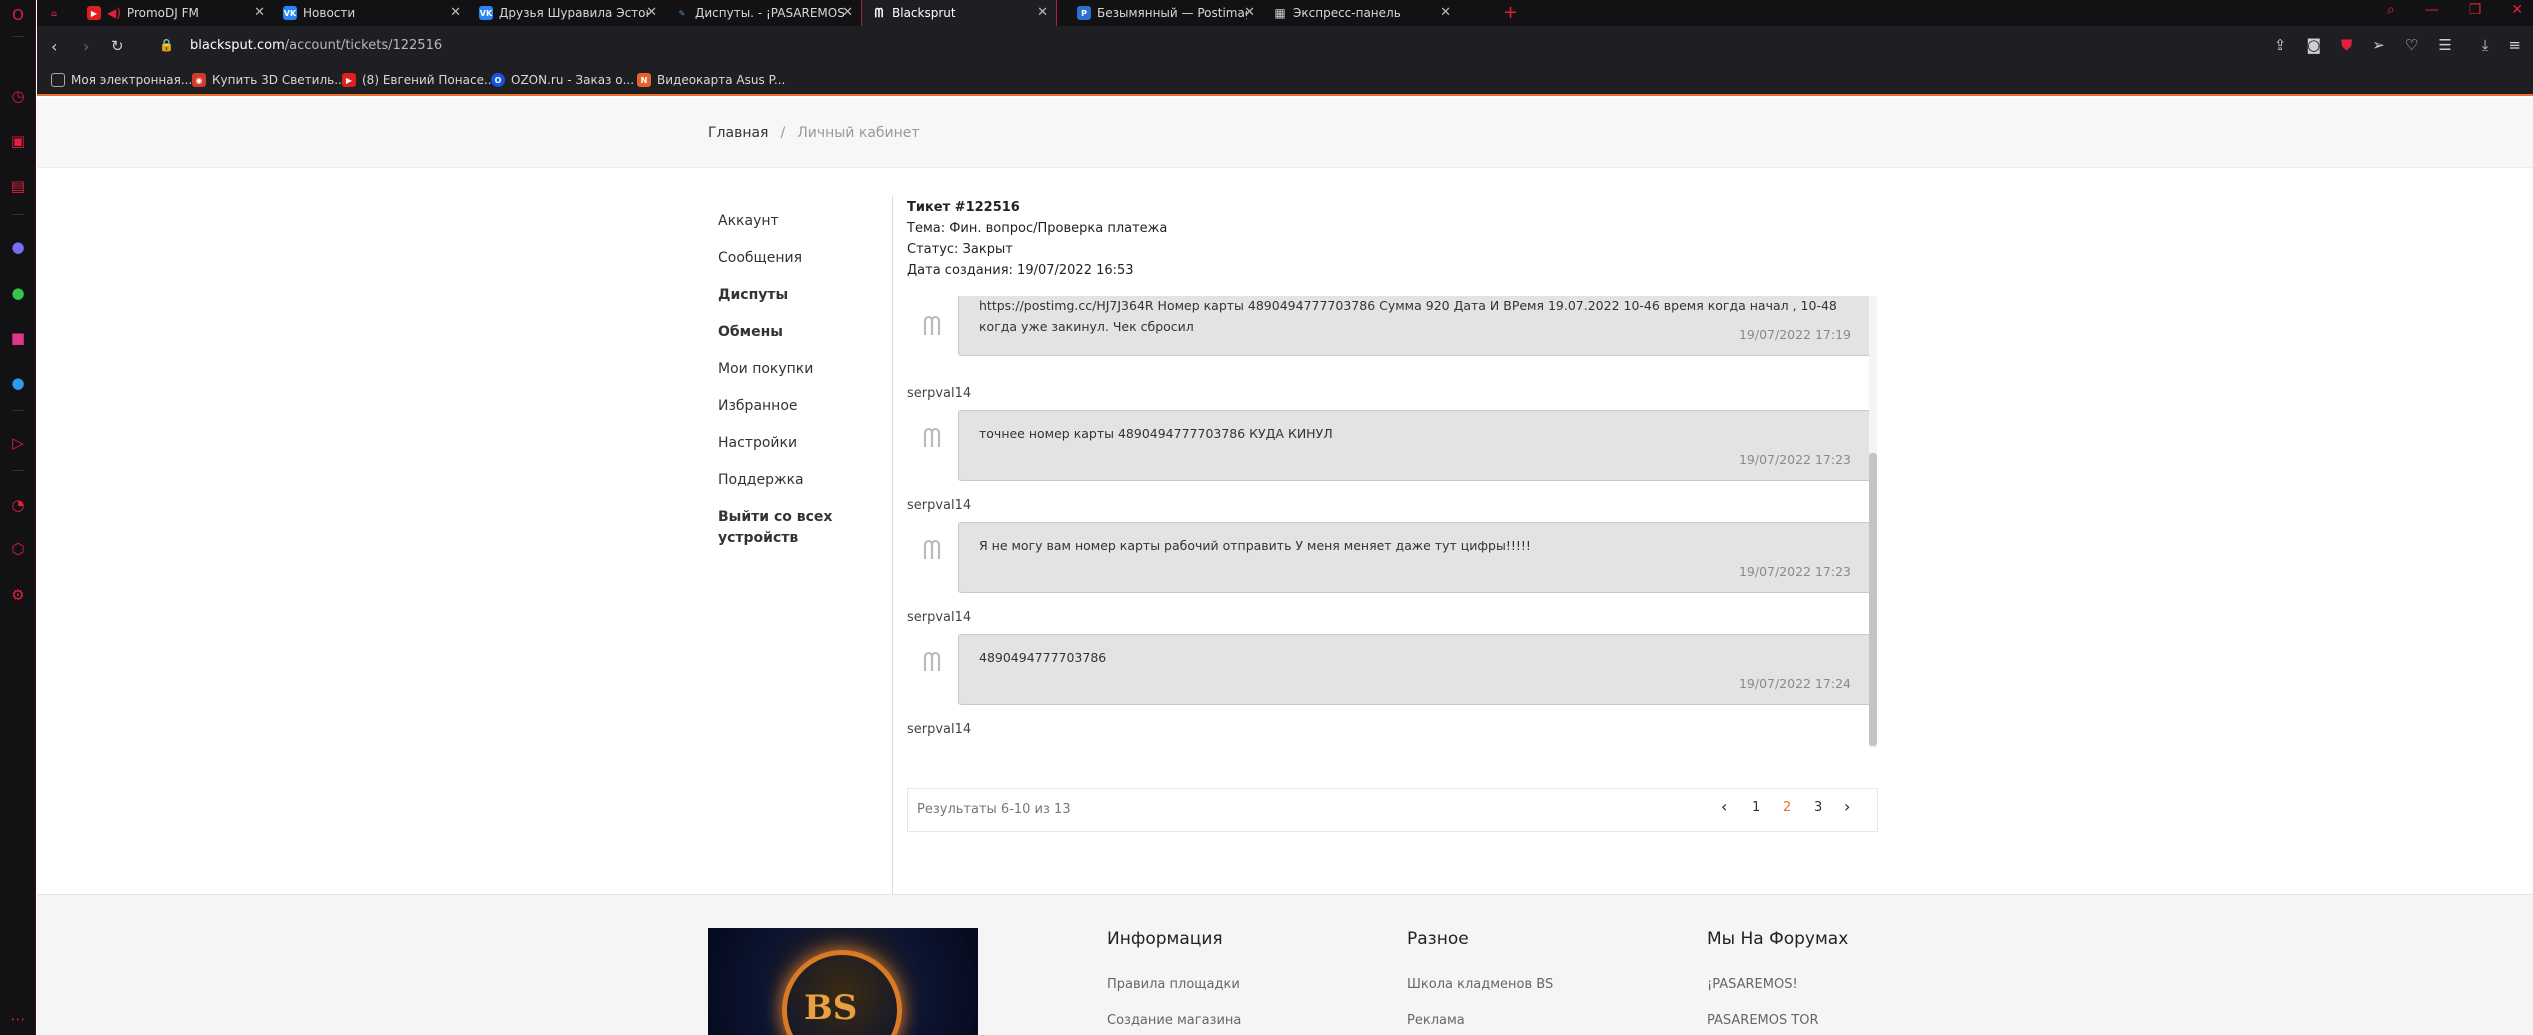  Describe the element at coordinates (18, 293) in the screenshot. I see `whatsapp-icon: ●` at that location.